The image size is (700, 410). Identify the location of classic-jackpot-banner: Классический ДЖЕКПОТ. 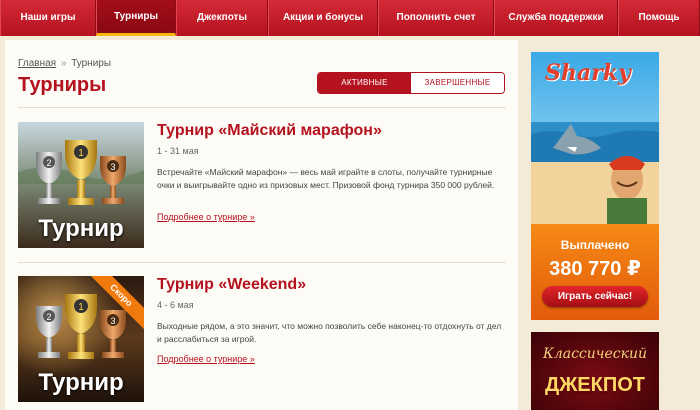
(595, 371).